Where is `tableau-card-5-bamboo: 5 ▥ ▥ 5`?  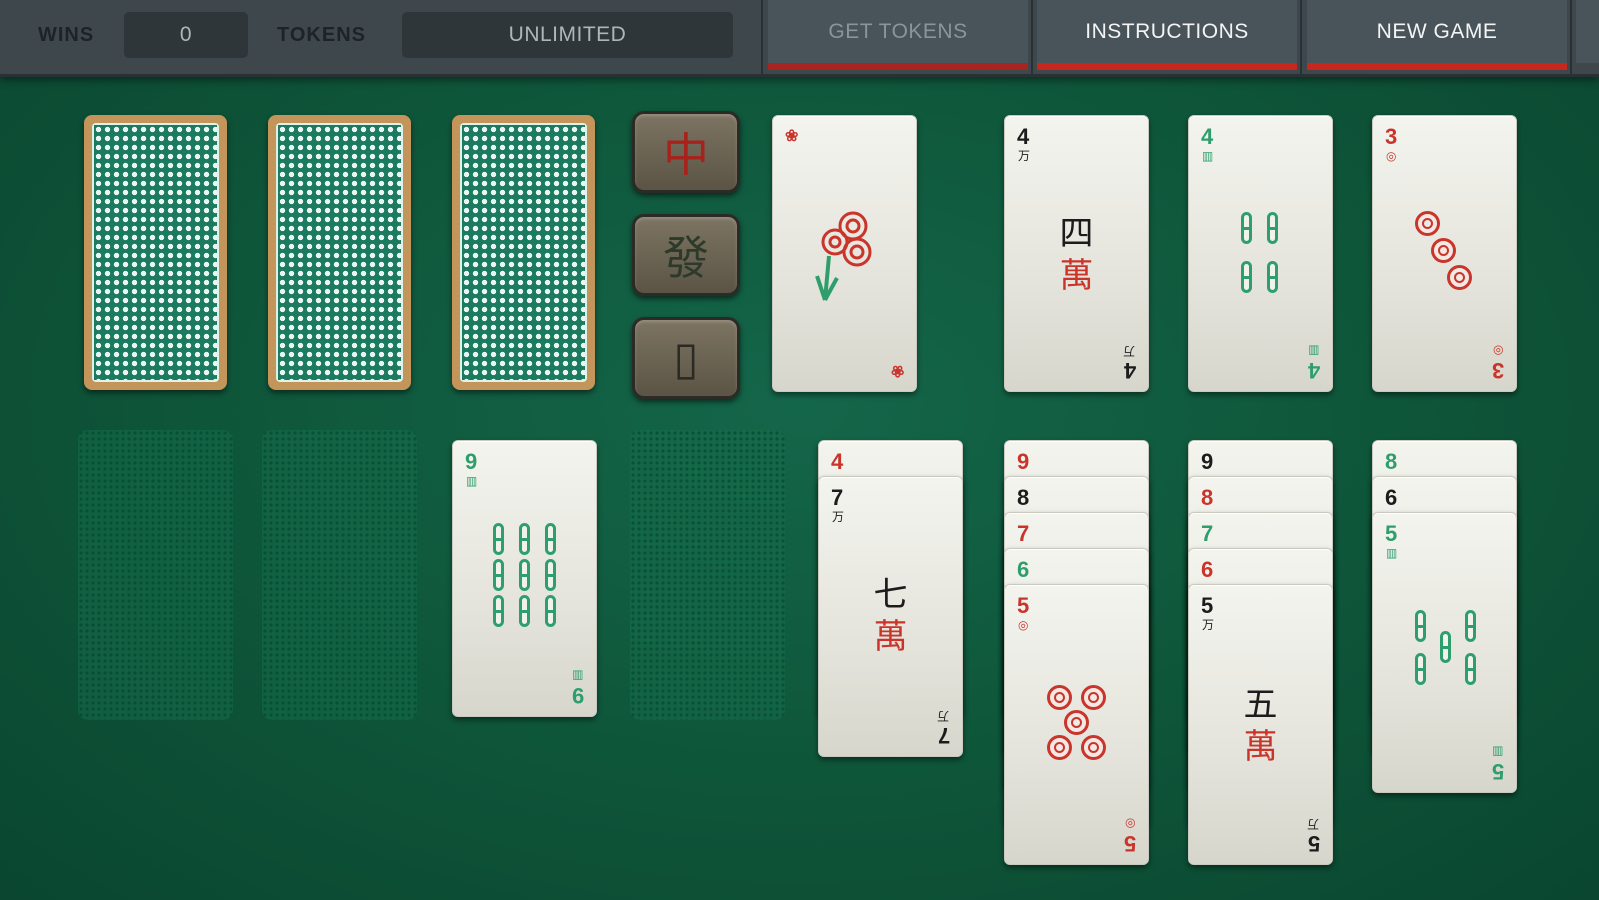
tableau-card-5-bamboo: 5 ▥ ▥ 5 is located at coordinates (1444, 652).